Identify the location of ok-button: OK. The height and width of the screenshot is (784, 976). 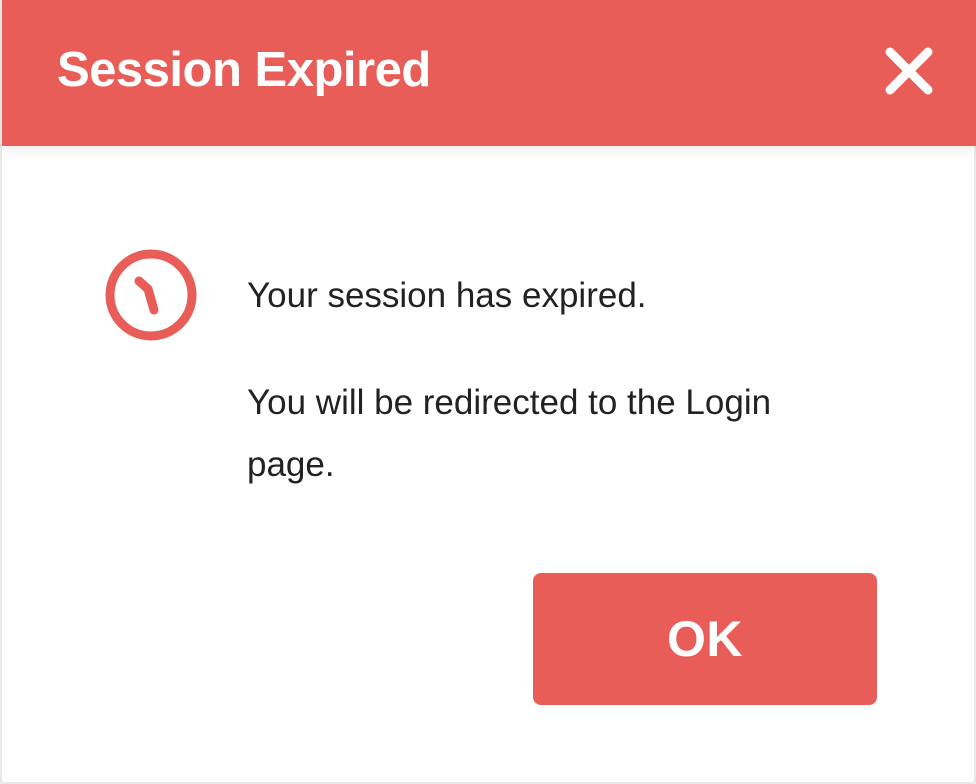
(705, 639).